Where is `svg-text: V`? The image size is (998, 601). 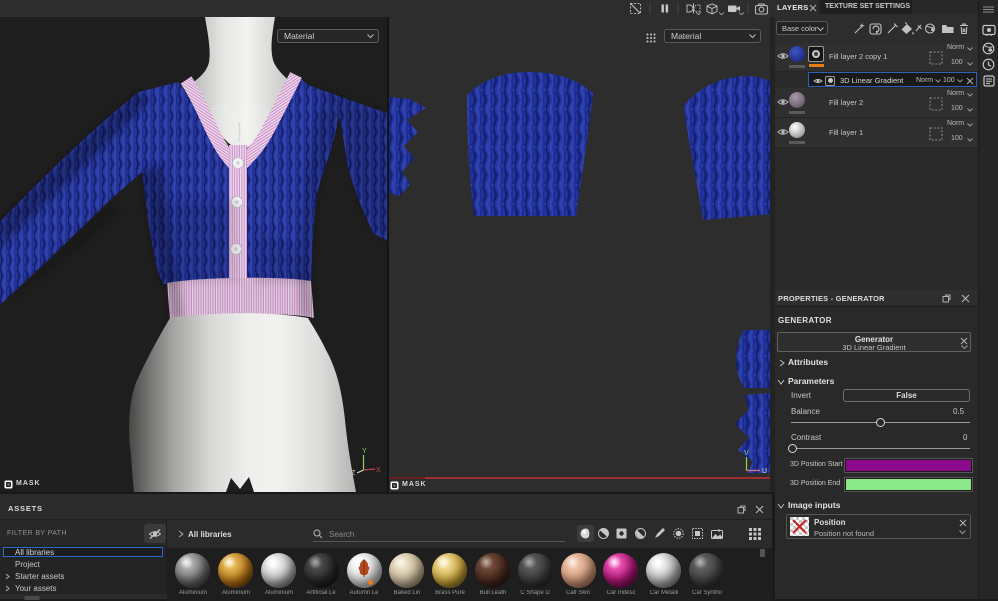
svg-text: V is located at coordinates (746, 453).